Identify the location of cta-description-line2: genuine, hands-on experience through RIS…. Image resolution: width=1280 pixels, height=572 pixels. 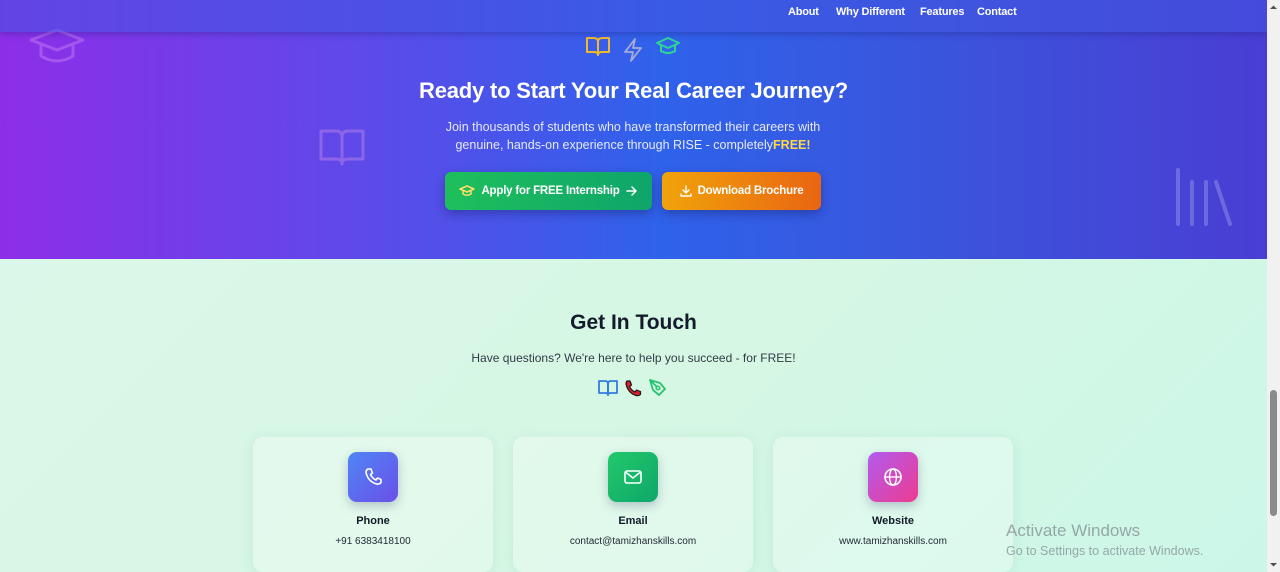
(614, 145).